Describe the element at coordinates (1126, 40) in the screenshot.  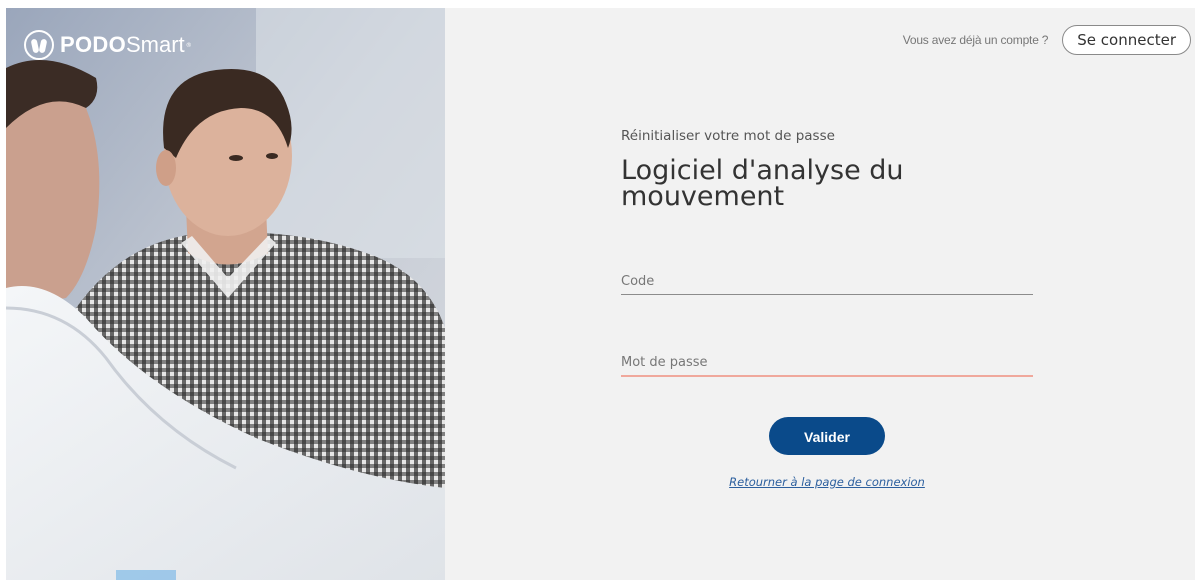
I see `login-button: Se connecter` at that location.